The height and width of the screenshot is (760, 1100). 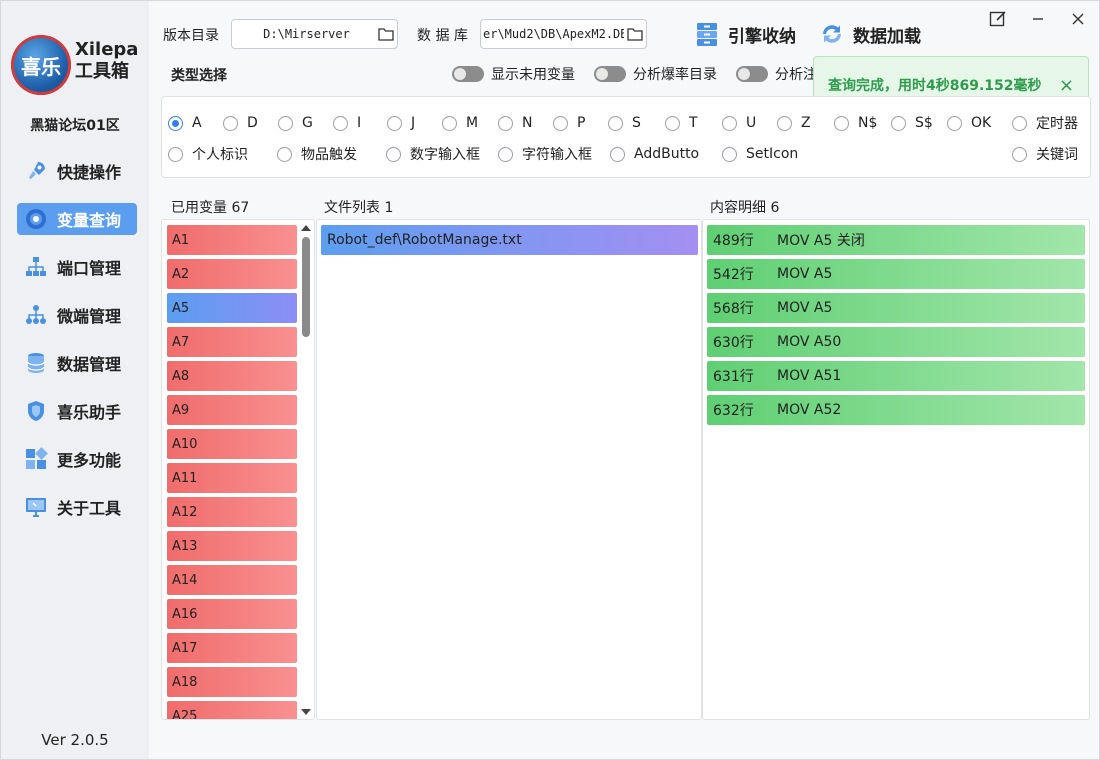 I want to click on toggle-analyze-comment: 分析注, so click(x=776, y=74).